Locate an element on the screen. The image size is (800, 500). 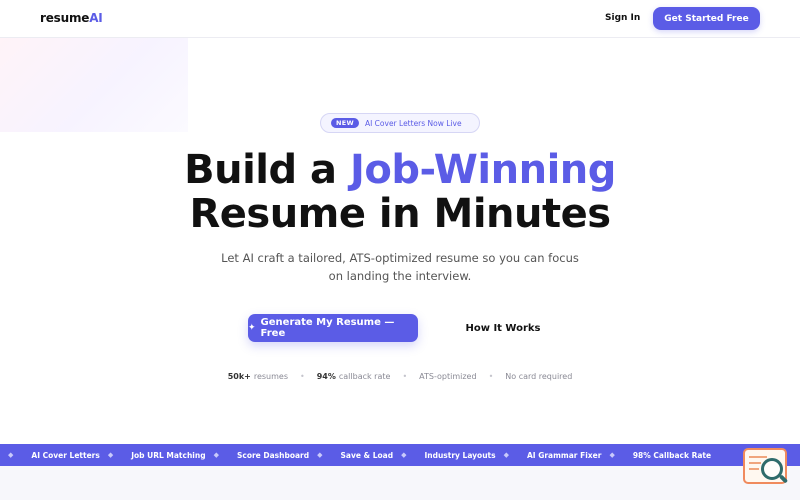
logo-text: resume is located at coordinates (65, 18).